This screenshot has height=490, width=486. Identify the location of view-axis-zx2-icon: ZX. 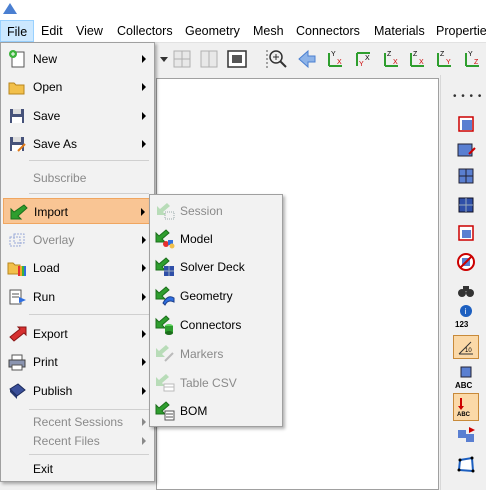
(417, 59).